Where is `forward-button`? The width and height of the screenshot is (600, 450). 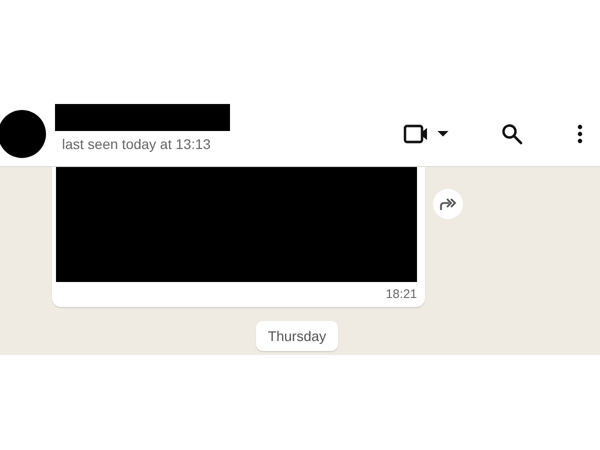
forward-button is located at coordinates (448, 204).